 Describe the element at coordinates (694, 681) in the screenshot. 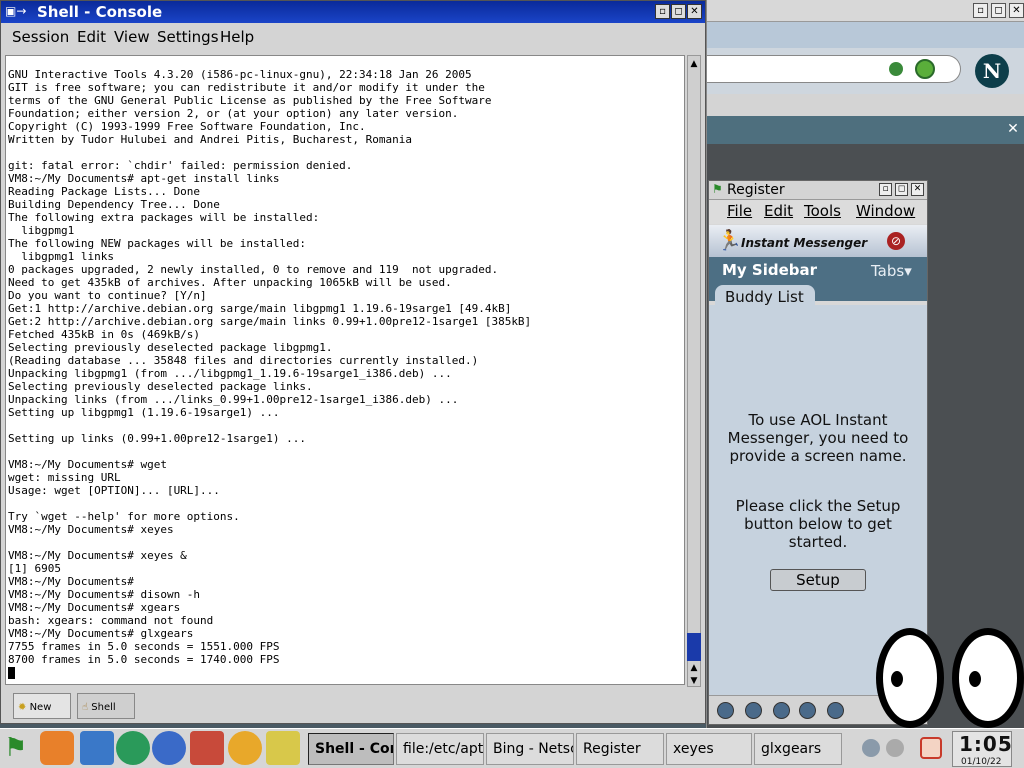

I see `scroll-down-icon: ▼` at that location.